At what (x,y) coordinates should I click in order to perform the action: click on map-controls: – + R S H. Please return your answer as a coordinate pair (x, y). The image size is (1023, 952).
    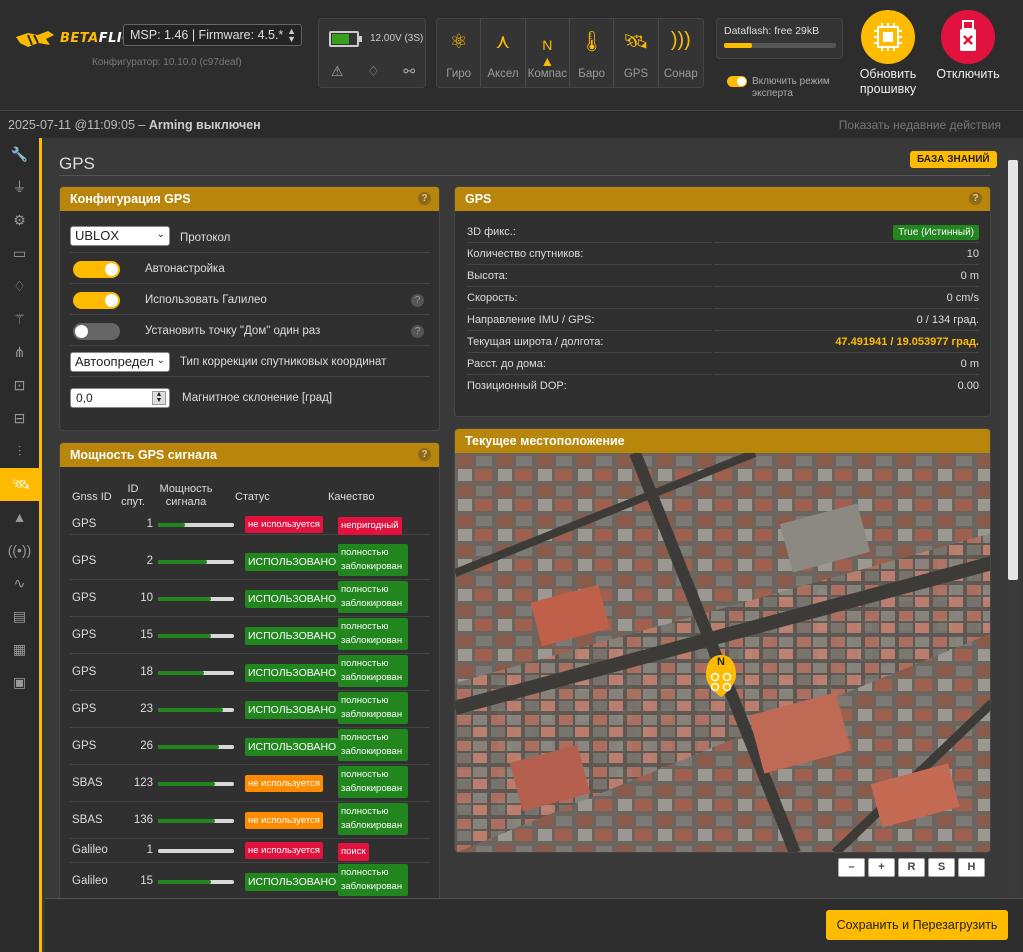
    Looking at the image, I should click on (911, 867).